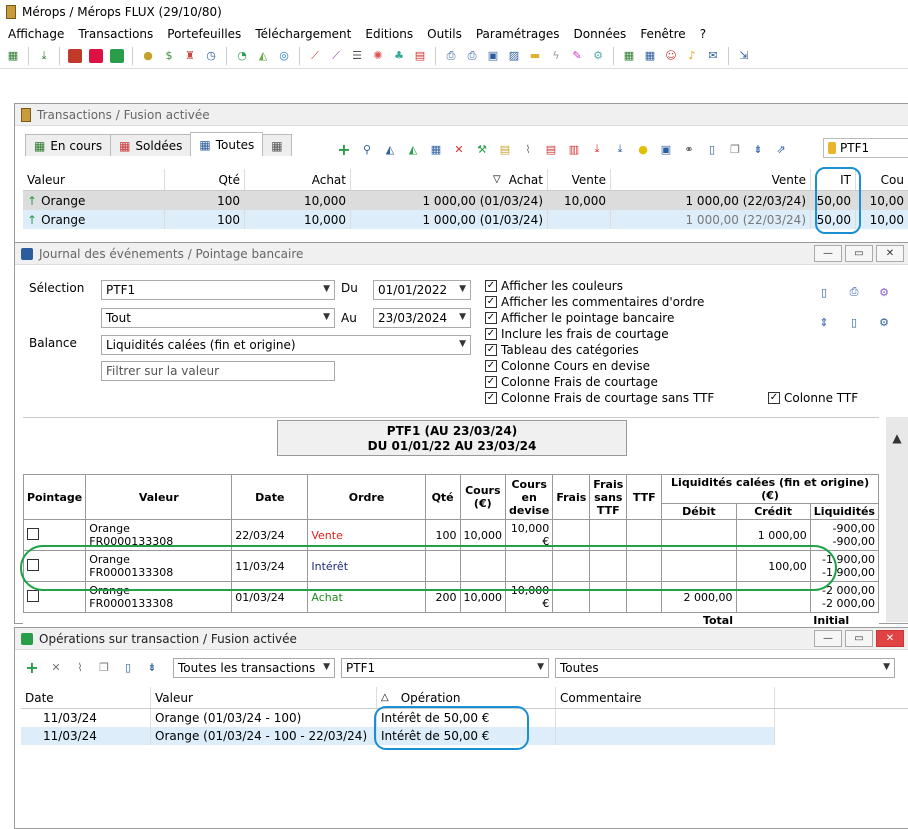 The image size is (908, 829). Describe the element at coordinates (599, 398) in the screenshot. I see `checkbox-frais-sans-ttf: ✓ Colonne Frais de courtage sans TTF` at that location.